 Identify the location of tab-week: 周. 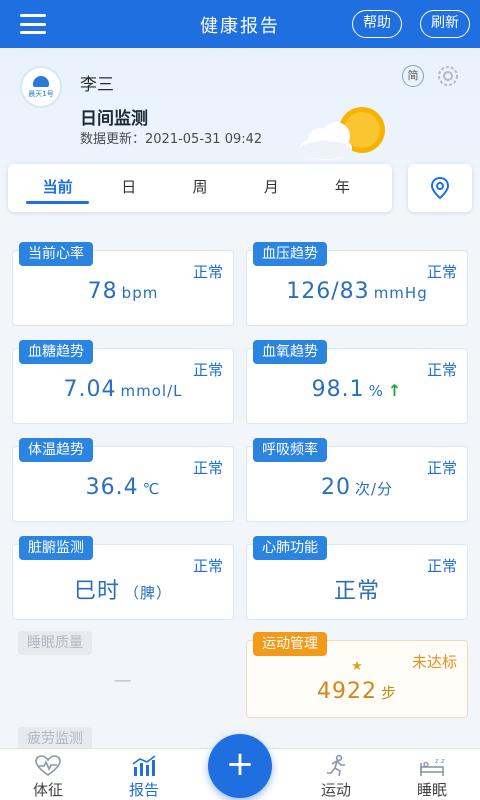
(199, 188).